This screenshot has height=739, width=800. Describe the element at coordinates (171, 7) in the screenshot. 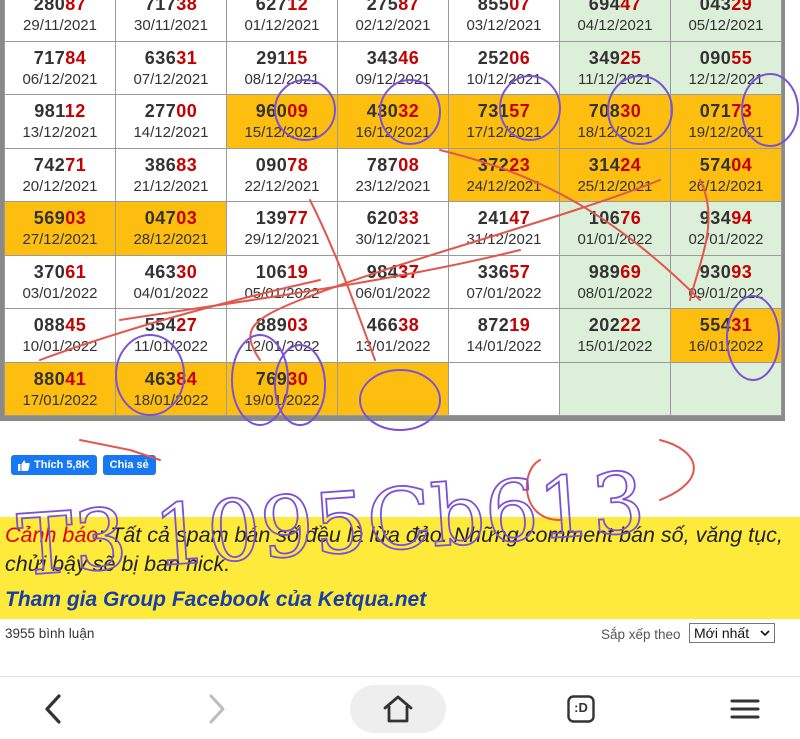

I see `result-number: 71738` at that location.